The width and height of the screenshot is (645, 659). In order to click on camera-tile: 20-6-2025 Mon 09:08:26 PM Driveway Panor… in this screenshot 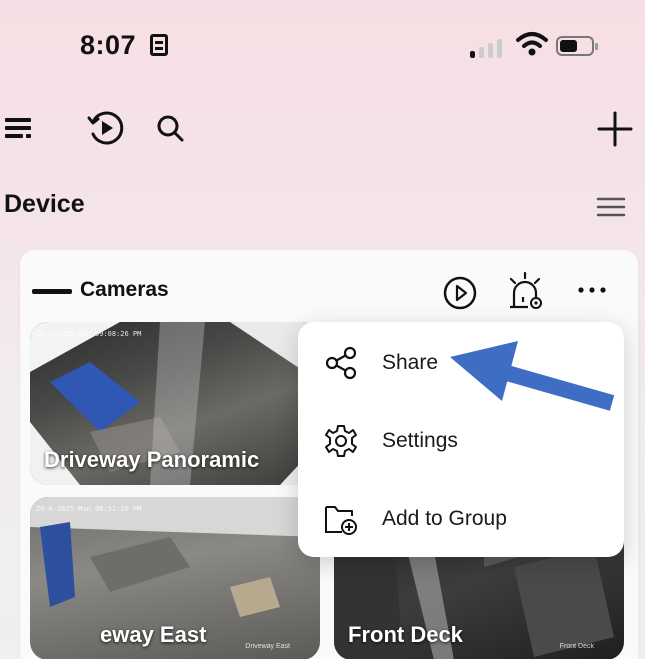, I will do `click(175, 403)`.